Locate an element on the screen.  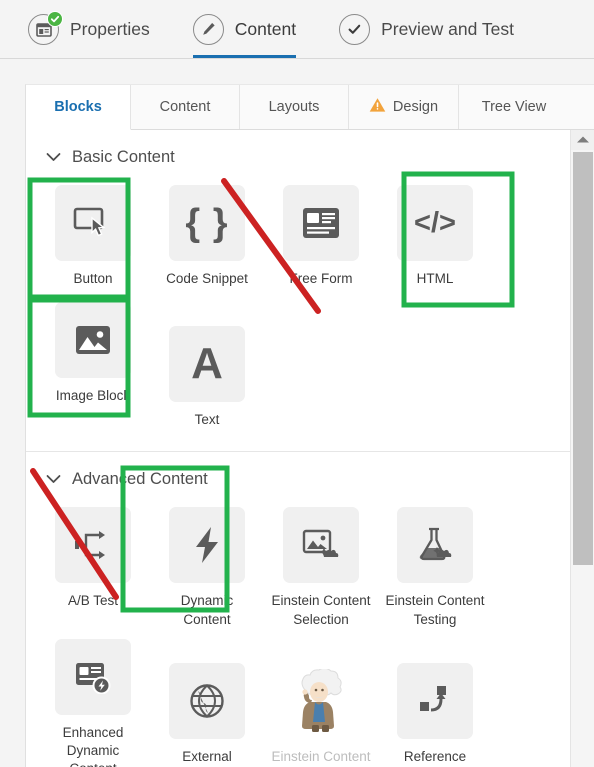
tile-einstein-content-testing: Einstein Content Testing is located at coordinates (435, 567).